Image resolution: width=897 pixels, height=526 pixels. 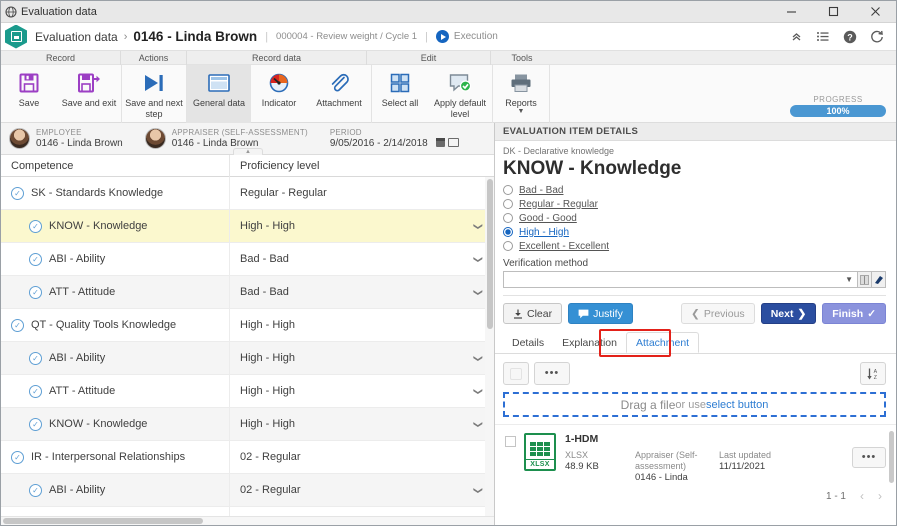 What do you see at coordinates (115, 358) in the screenshot?
I see `competence-cell: ✓ ABI - Ability` at bounding box center [115, 358].